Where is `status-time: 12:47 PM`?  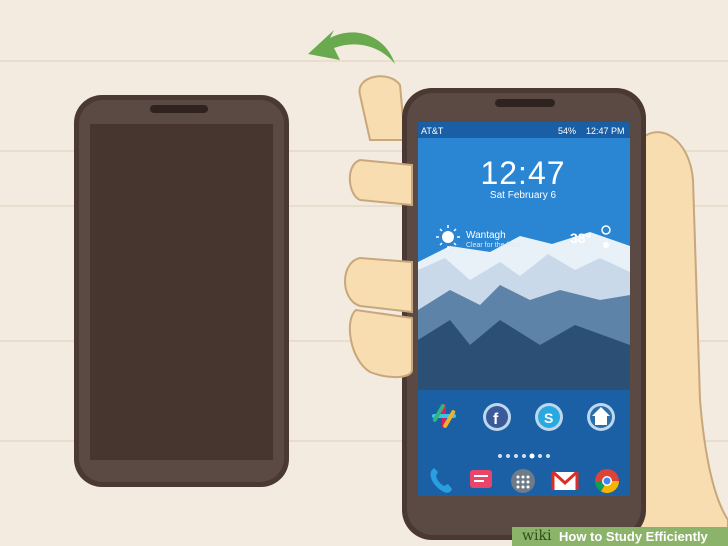 status-time: 12:47 PM is located at coordinates (605, 131).